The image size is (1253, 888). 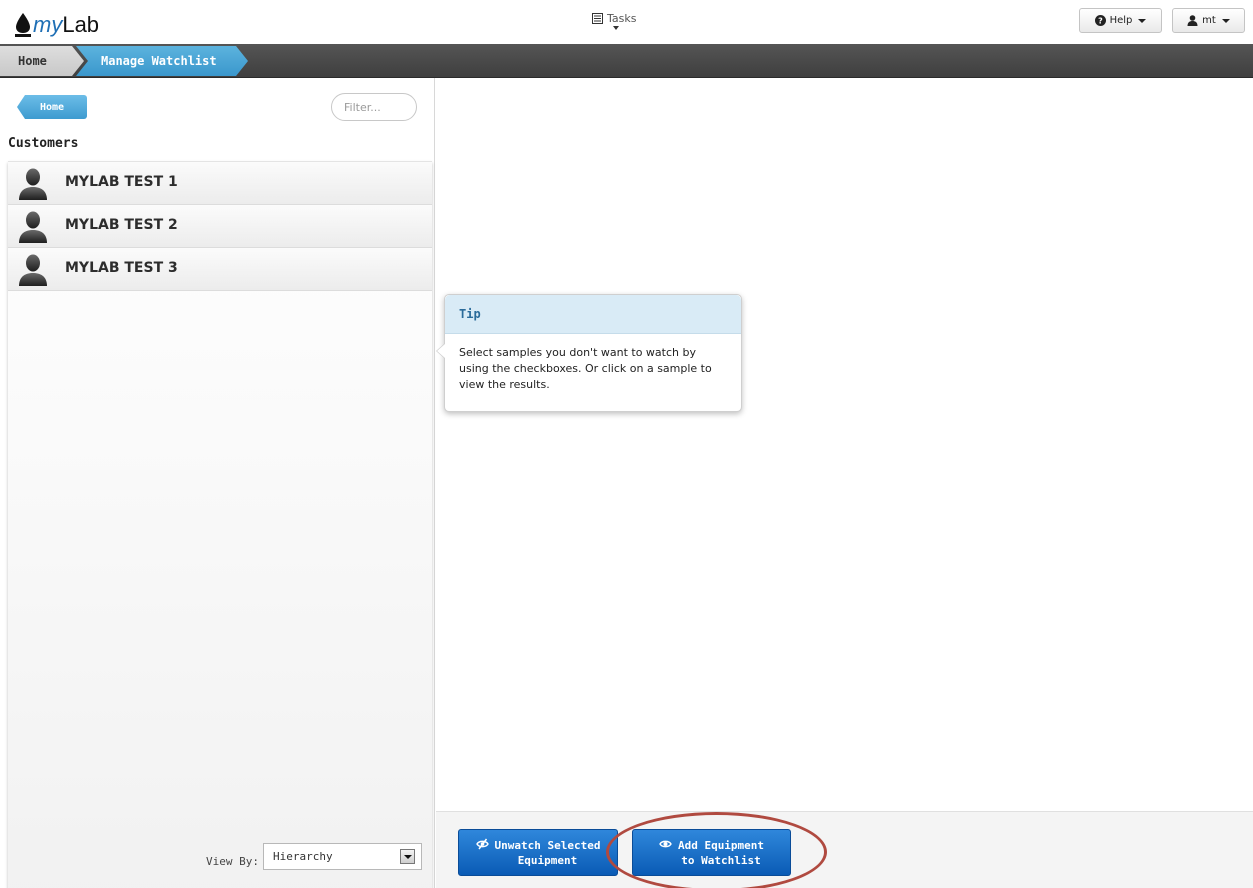 I want to click on list-item: MYLAB TEST 1, so click(x=220, y=183).